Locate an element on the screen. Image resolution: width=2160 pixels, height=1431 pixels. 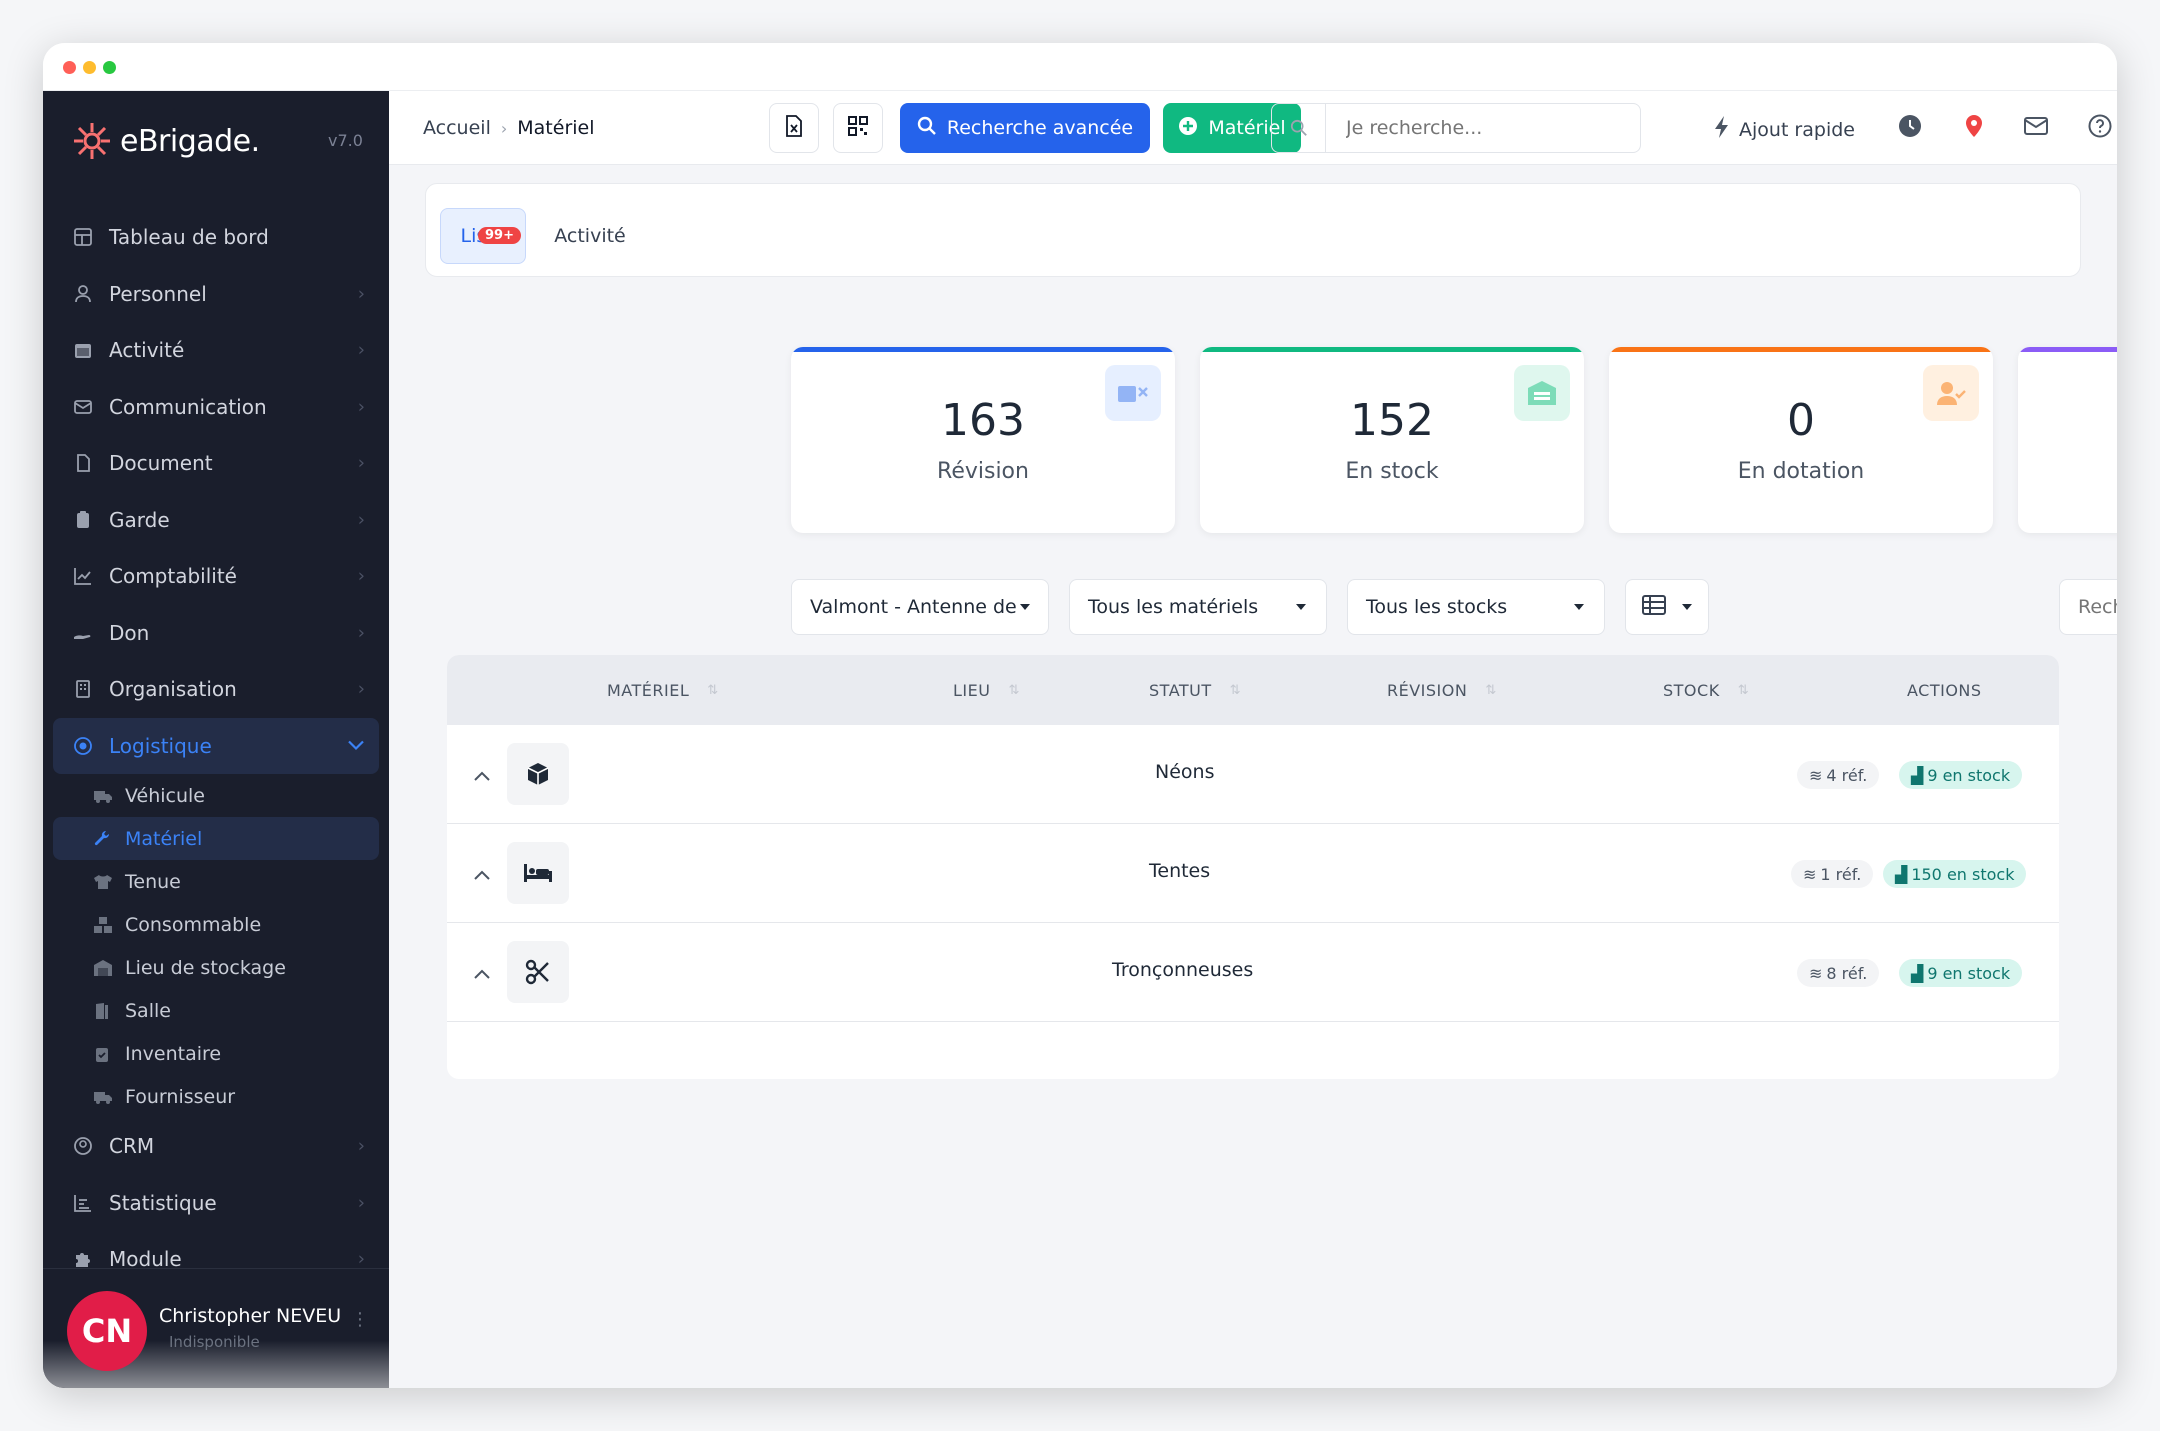
user-panel: CN Christopher NEVEU Indisponible ⋮ is located at coordinates (216, 1328).